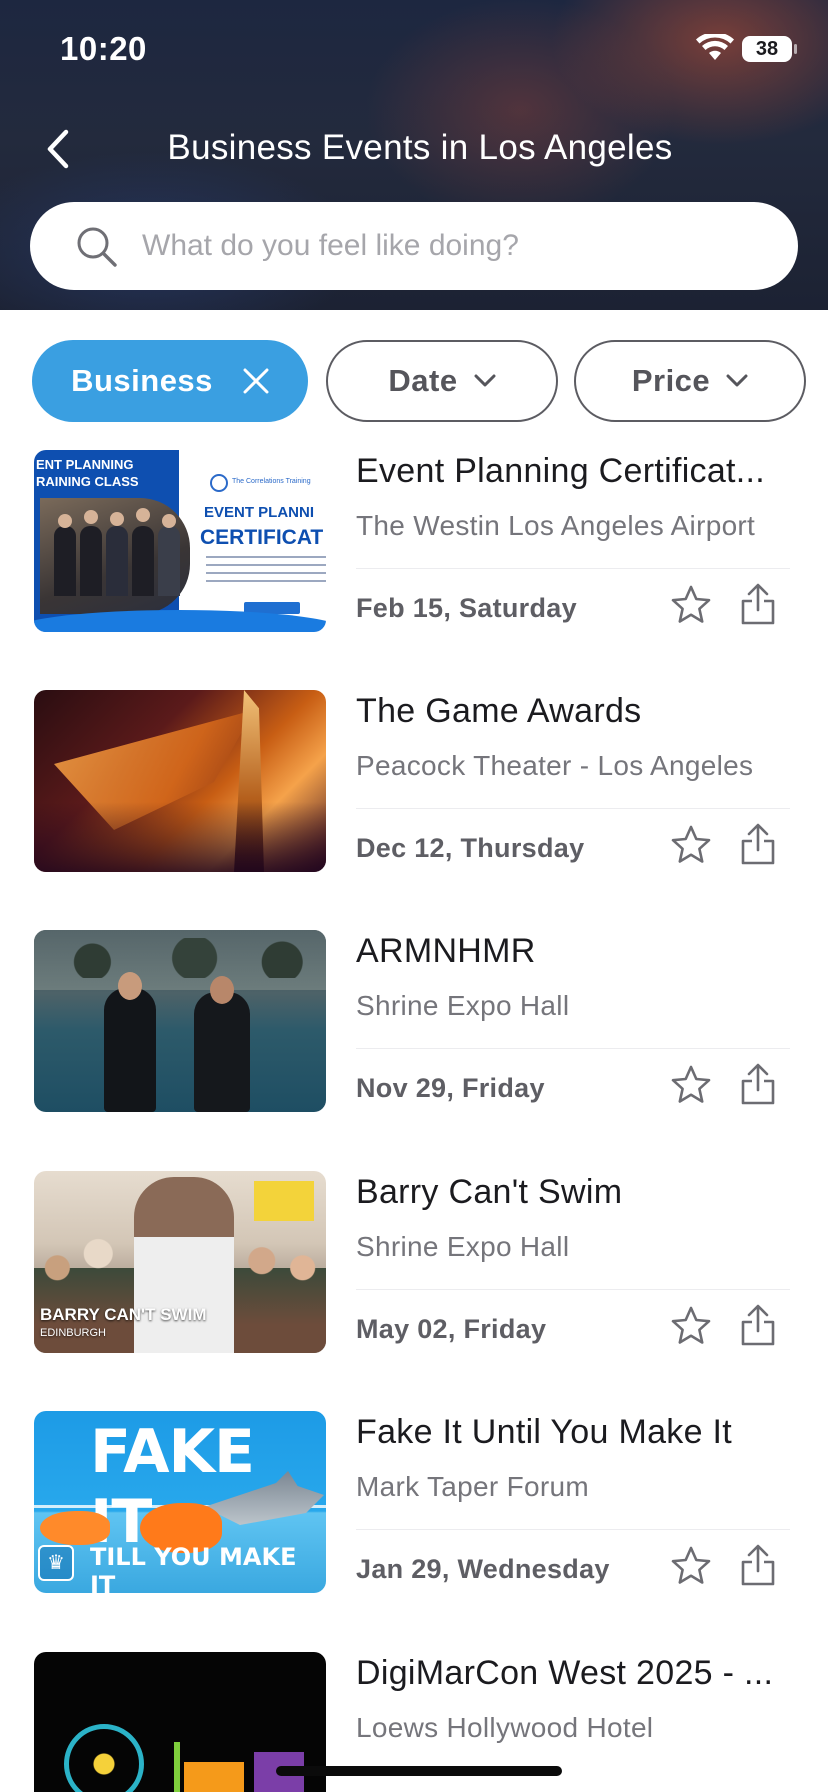  Describe the element at coordinates (671, 380) in the screenshot. I see `filter-chip-label: Price` at that location.